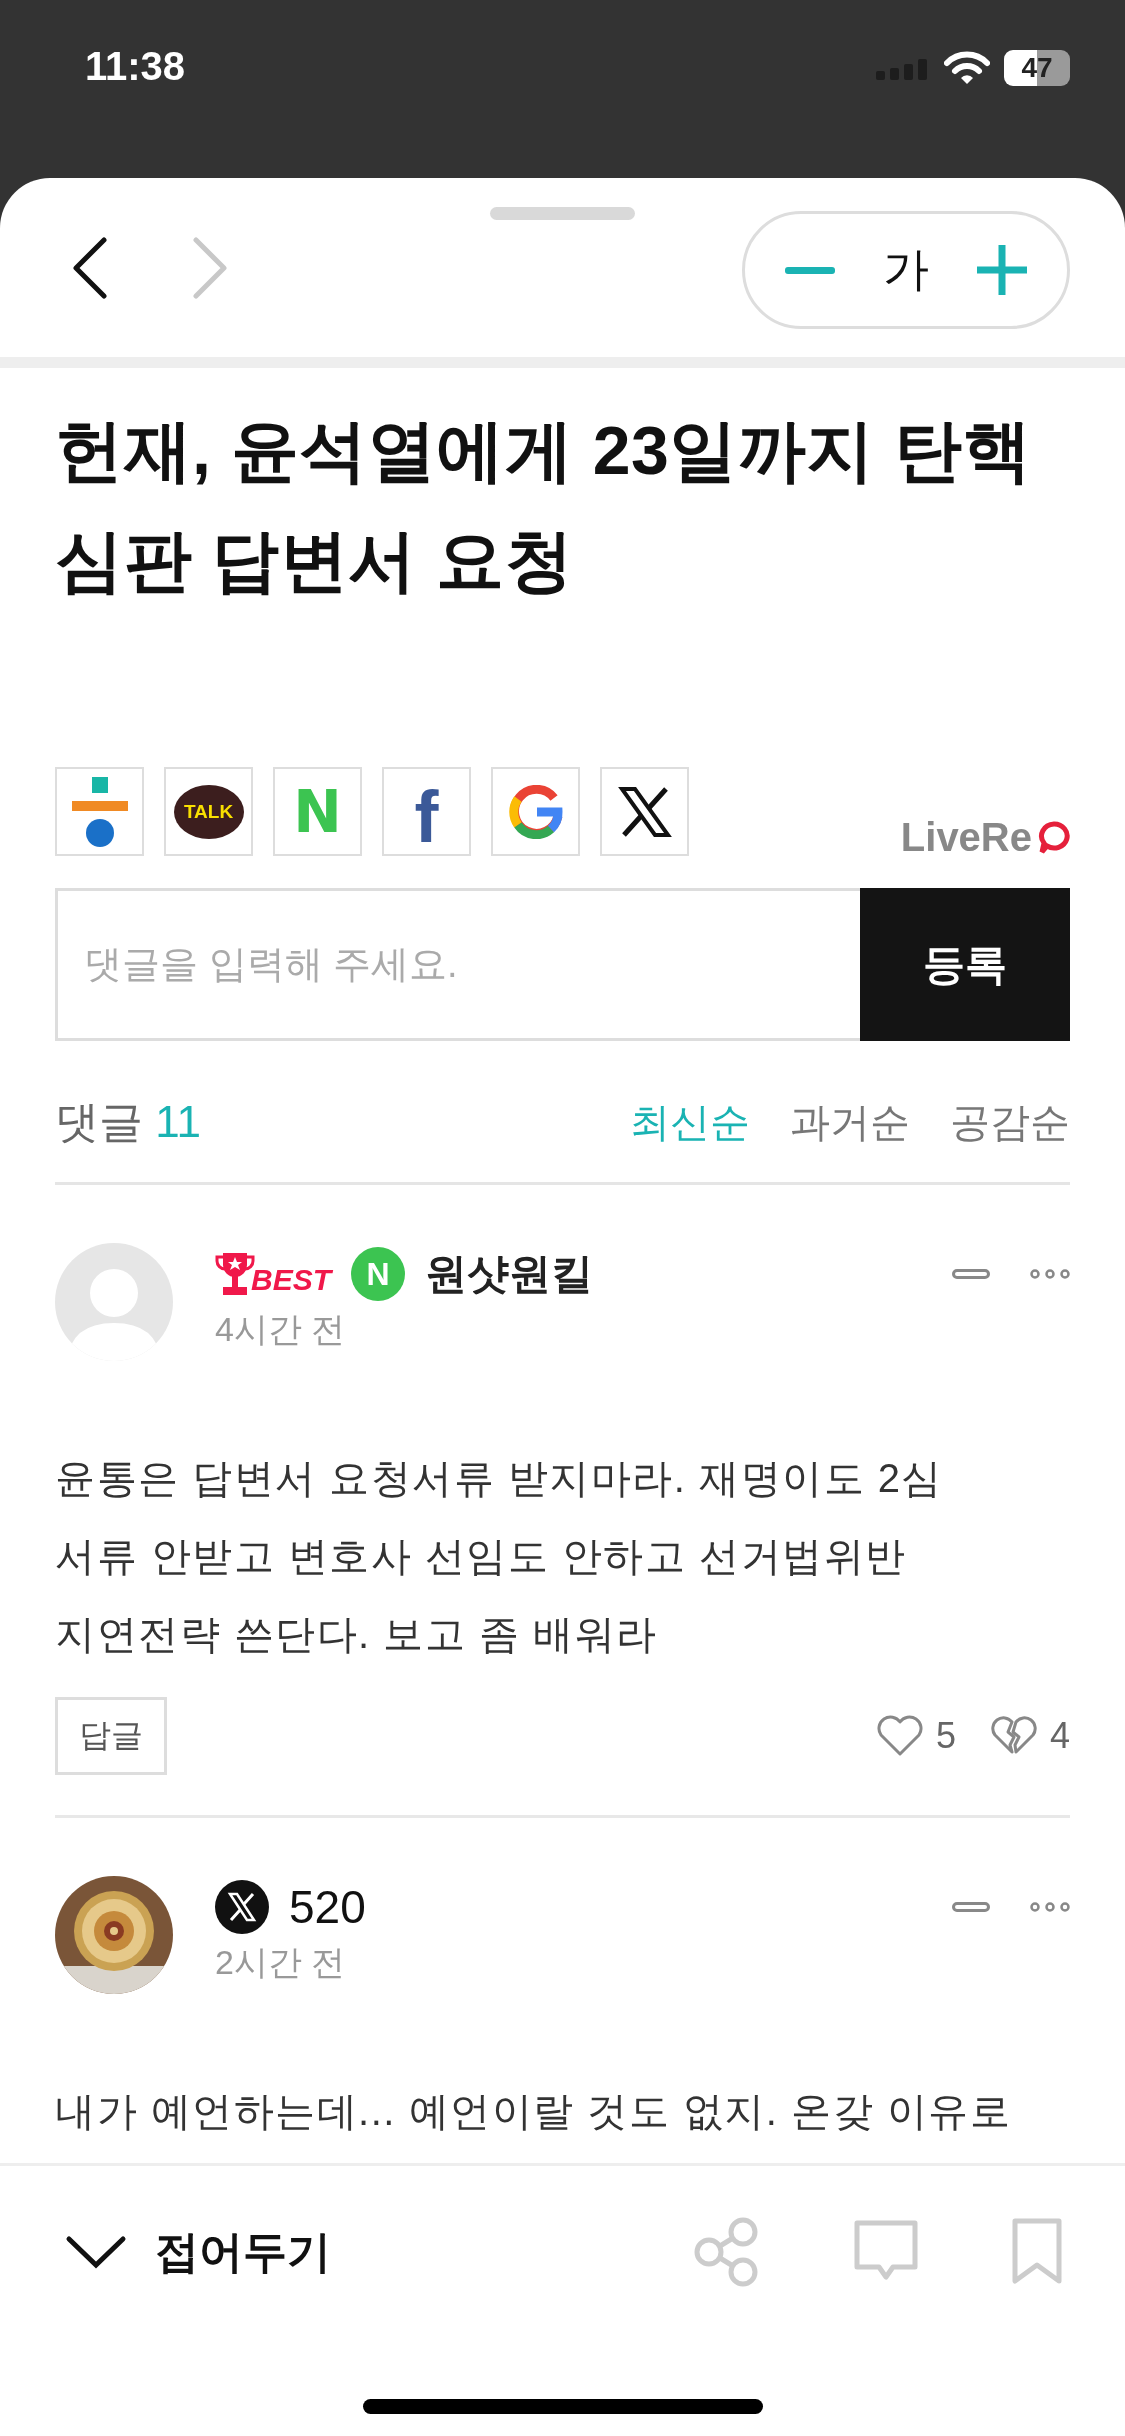 Image resolution: width=1125 pixels, height=2436 pixels. I want to click on comment-count: 댓글 11, so click(128, 1122).